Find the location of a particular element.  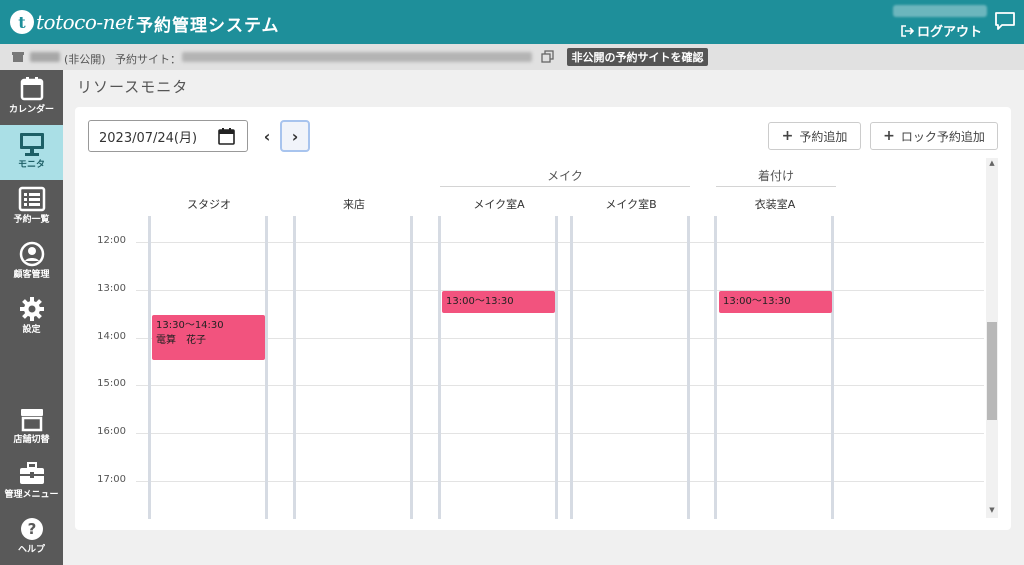

scroll-up-arrow-icon: ▲ is located at coordinates (992, 163).